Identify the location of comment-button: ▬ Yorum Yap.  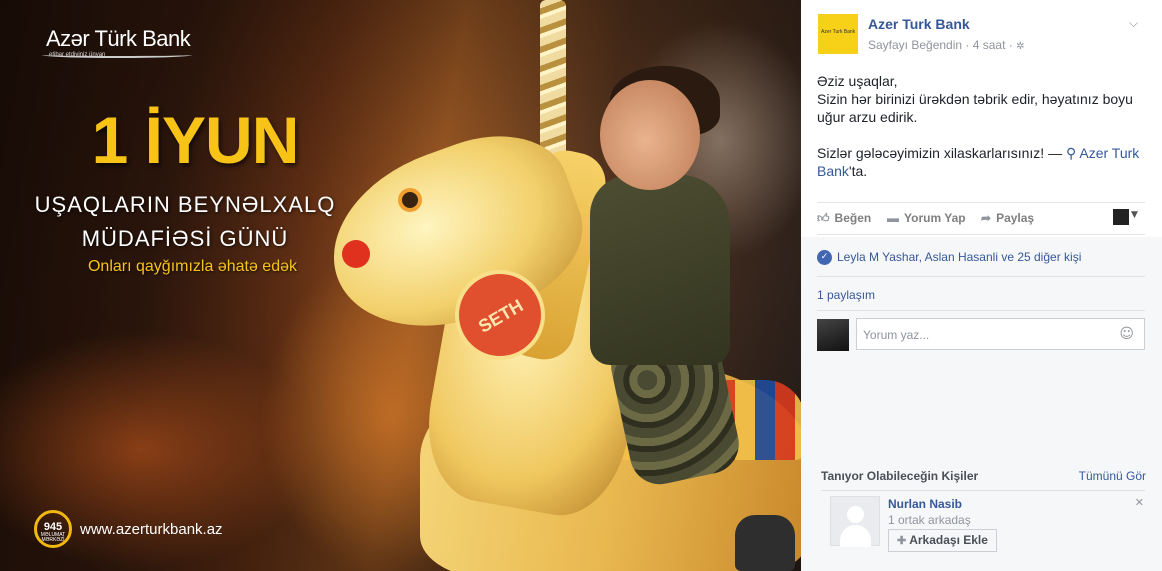
(926, 218).